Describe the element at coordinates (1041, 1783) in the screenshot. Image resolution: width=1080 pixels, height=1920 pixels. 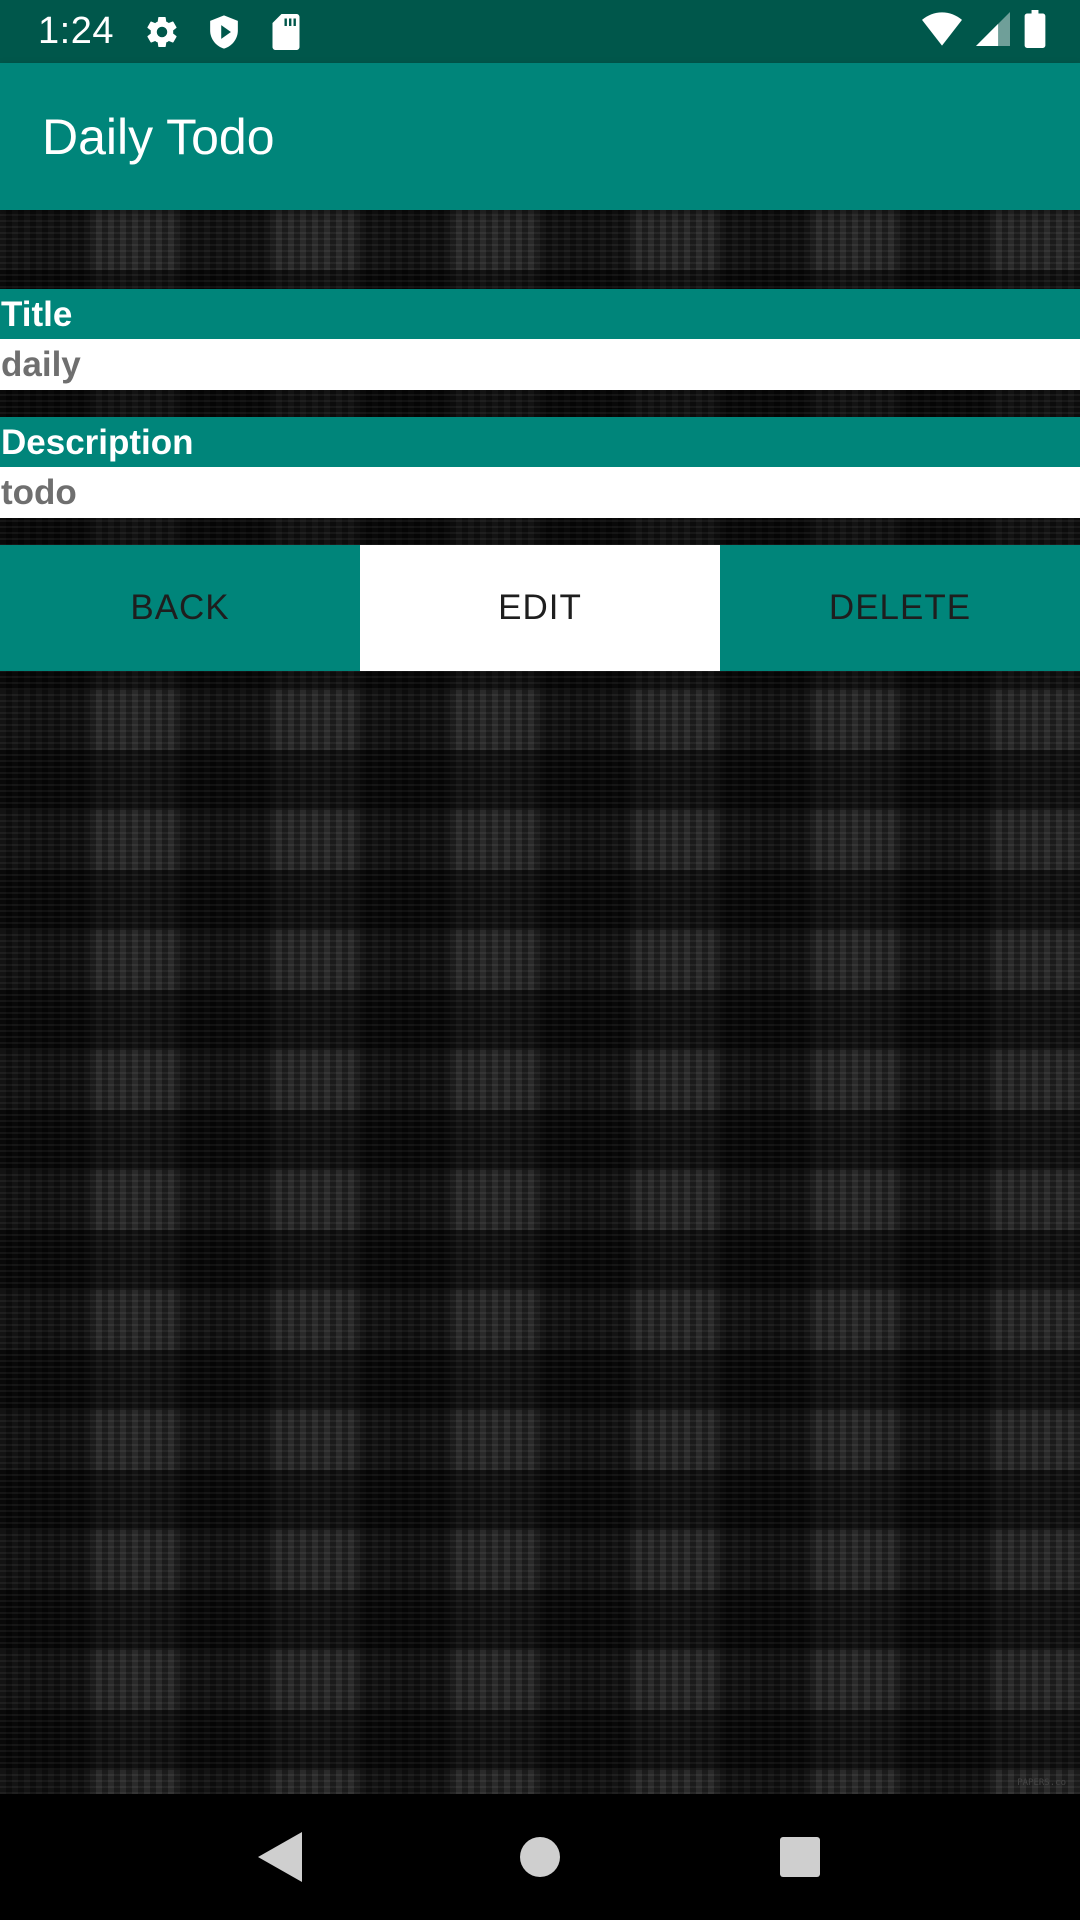
I see `background-watermark: PAPERS.co` at that location.